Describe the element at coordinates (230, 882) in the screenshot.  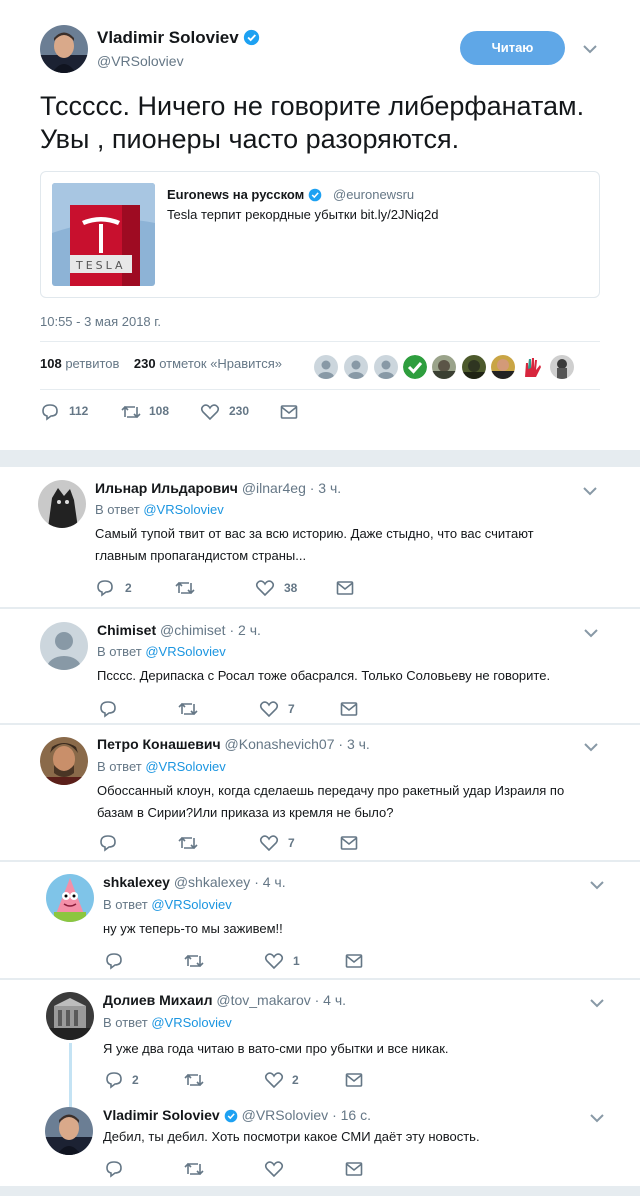
I see `reply-author-handle: @shkalexey · 4 ч.` at that location.